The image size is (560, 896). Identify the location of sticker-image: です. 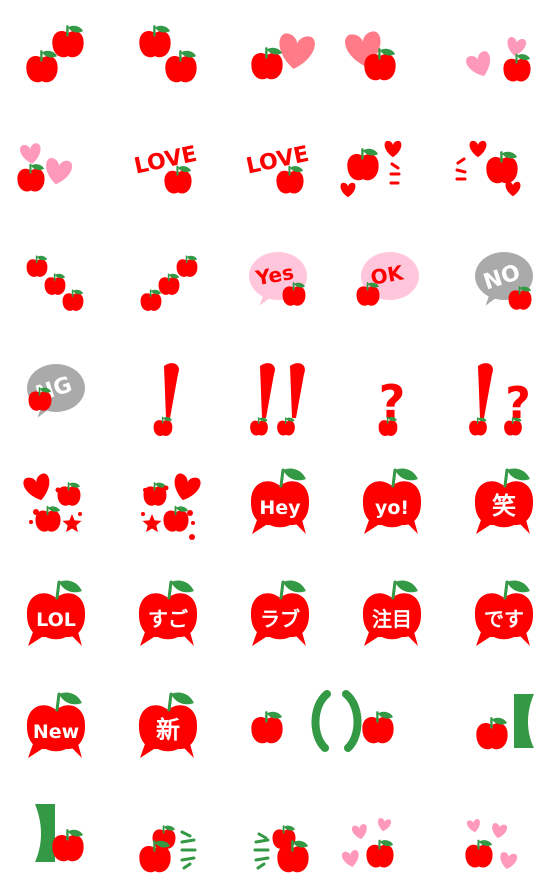
(504, 613).